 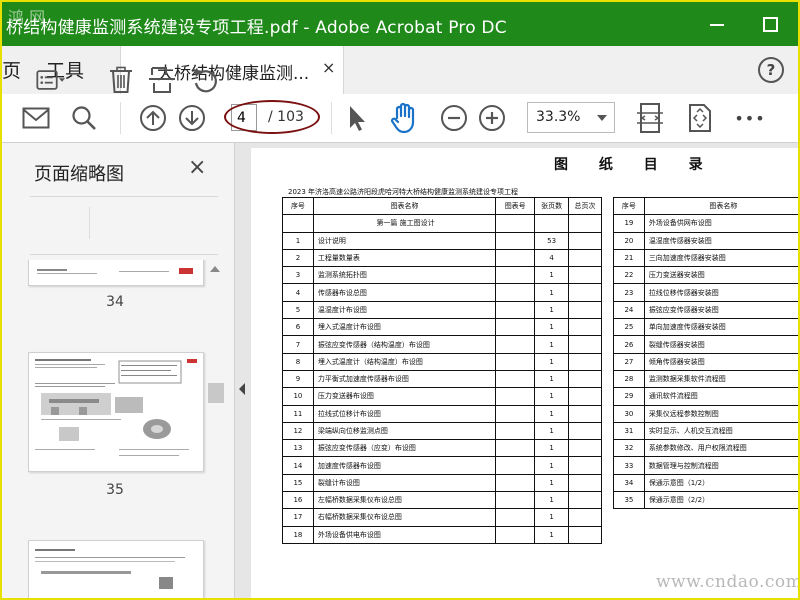 I want to click on table-cell: 加速度传感器布设图, so click(x=404, y=465).